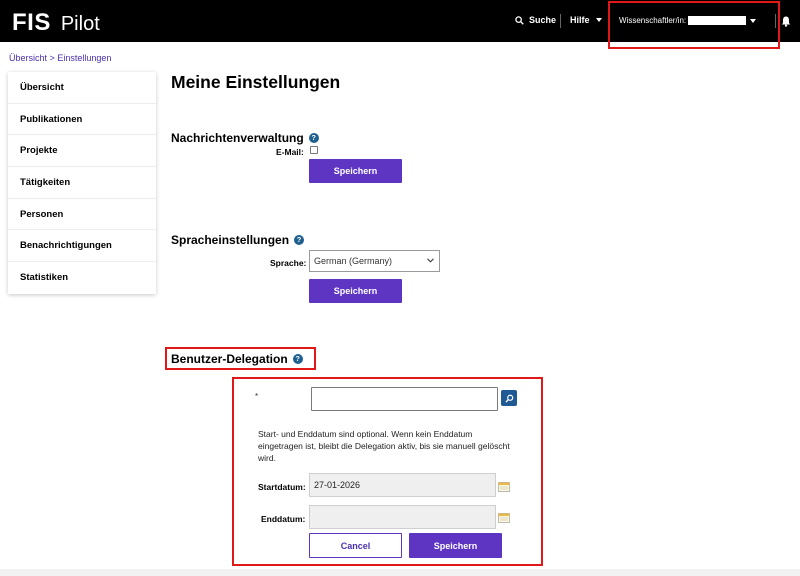 The width and height of the screenshot is (800, 576). I want to click on search-link: Suche, so click(535, 20).